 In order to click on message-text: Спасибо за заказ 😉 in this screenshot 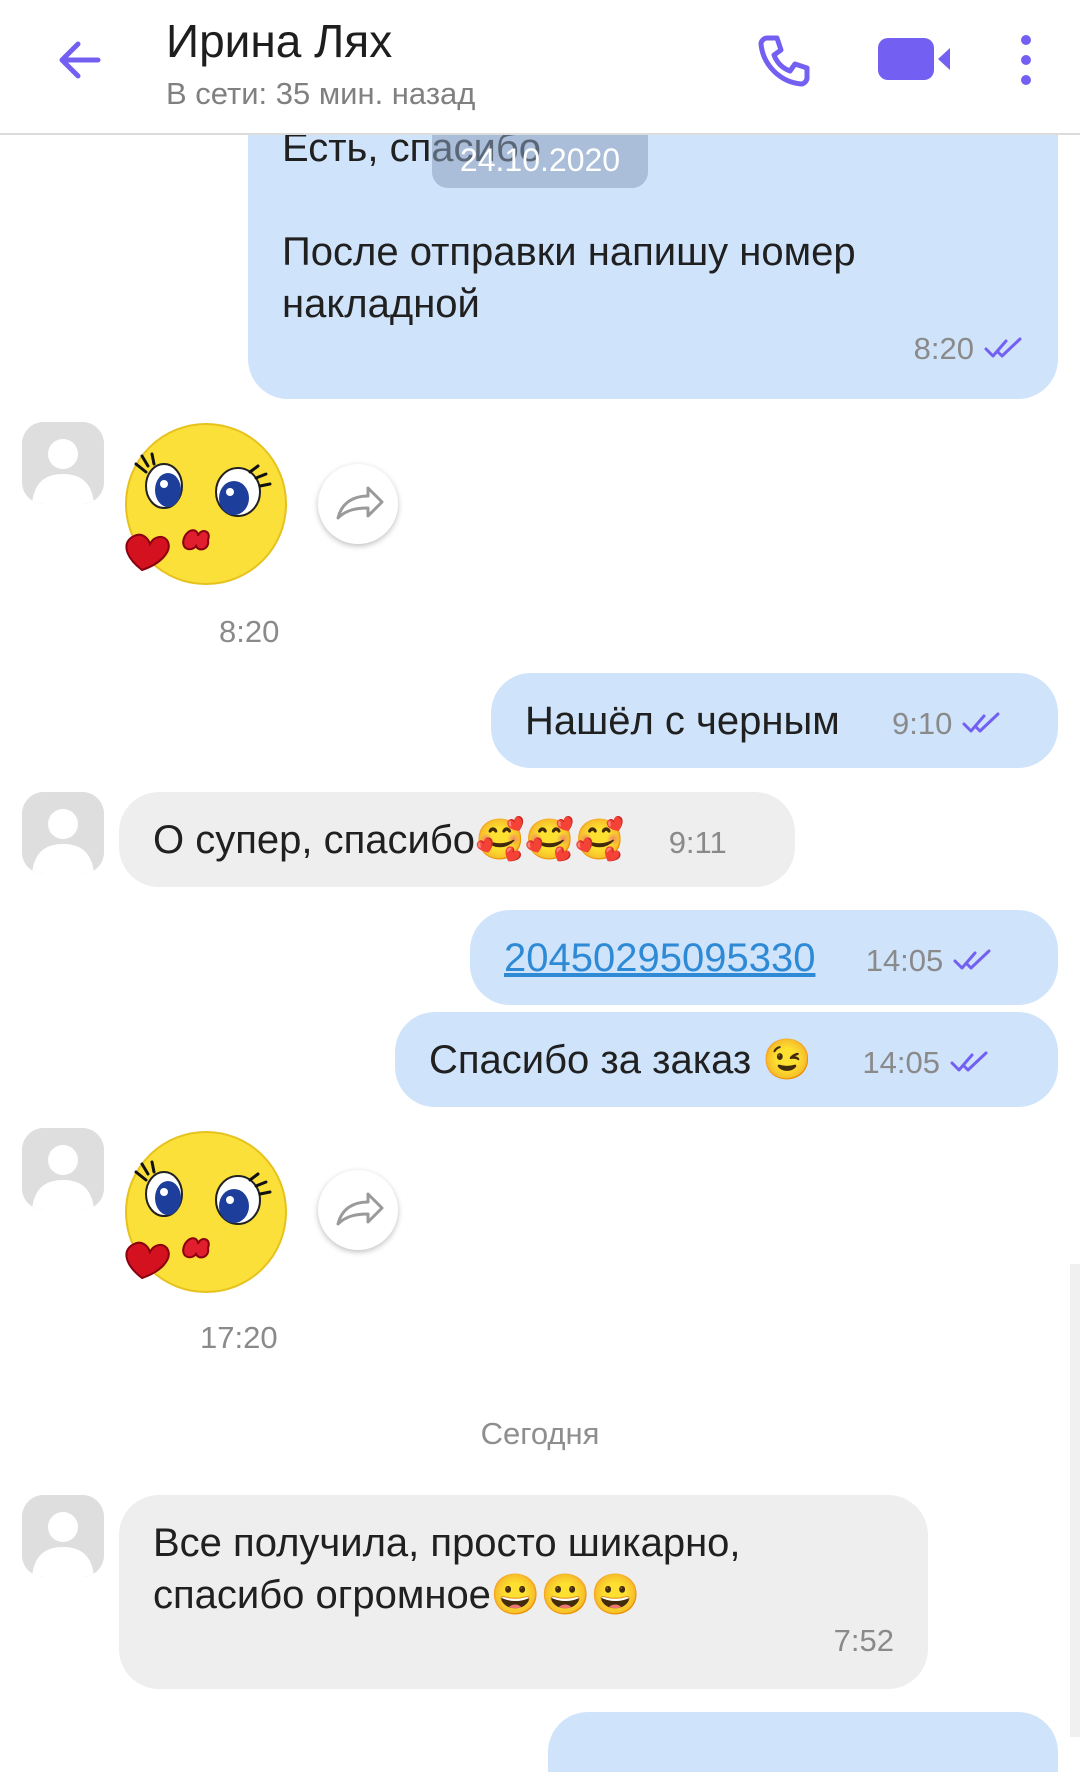, I will do `click(621, 1060)`.